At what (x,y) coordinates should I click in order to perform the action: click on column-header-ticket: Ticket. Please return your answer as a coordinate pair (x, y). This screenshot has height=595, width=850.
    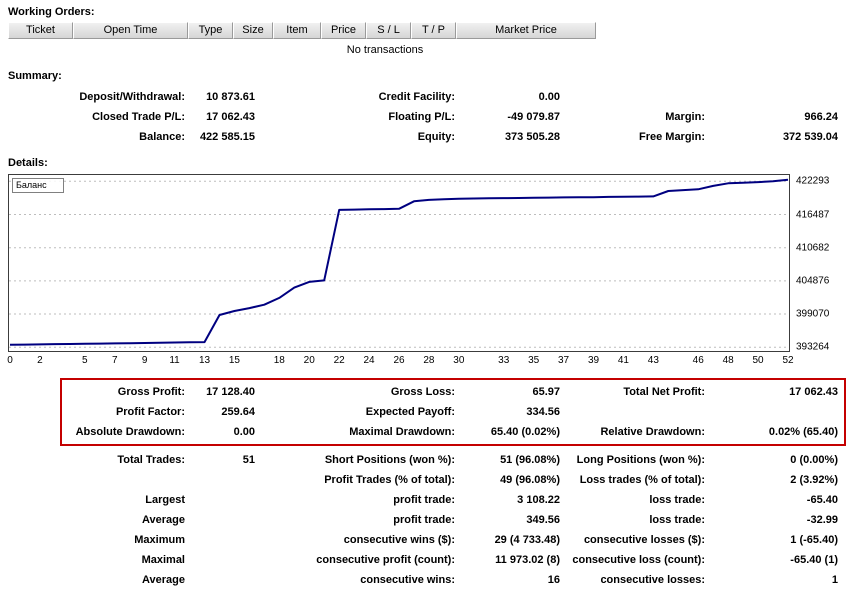
    Looking at the image, I should click on (40, 30).